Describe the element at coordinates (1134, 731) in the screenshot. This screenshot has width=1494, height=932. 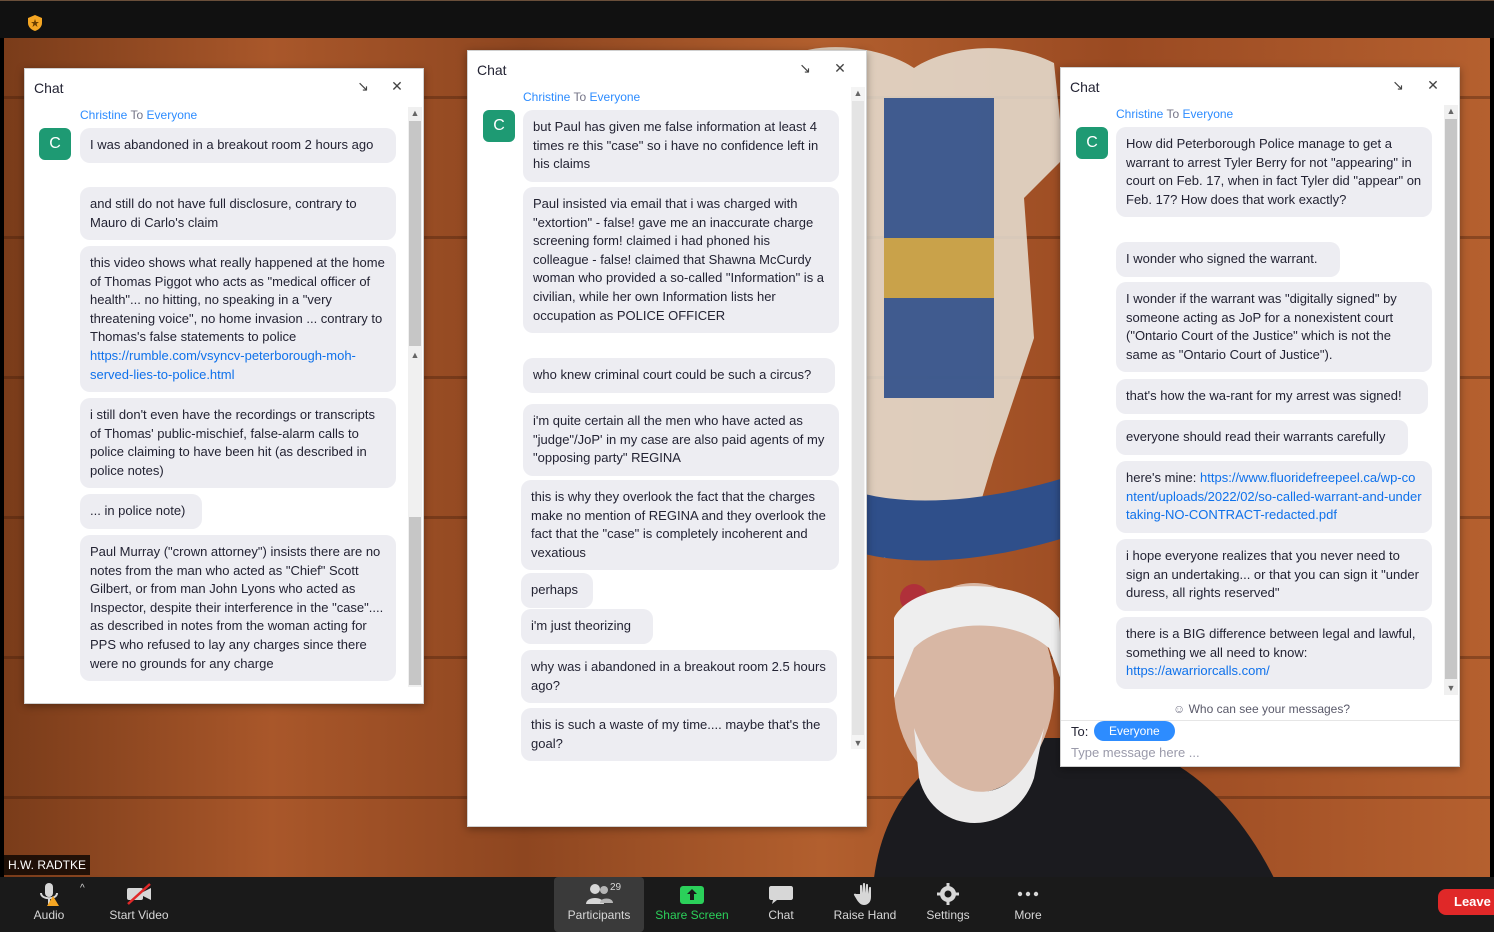
I see `recipient-dropdown: Everyone` at that location.